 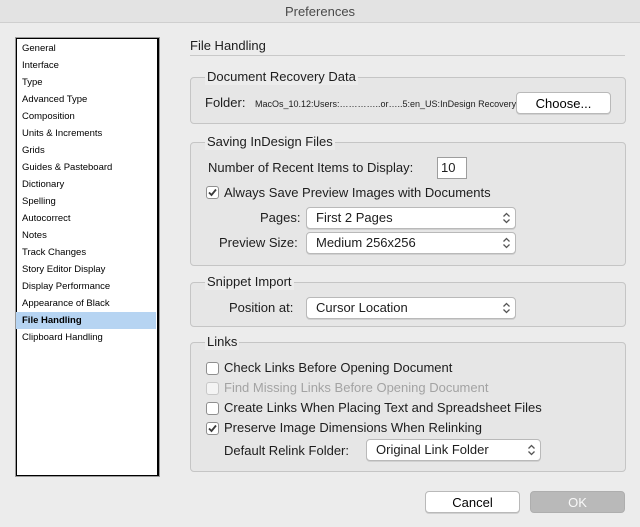 I want to click on preserve-dimensions-label: Preserve Image Dimensions When Relinking, so click(x=353, y=427).